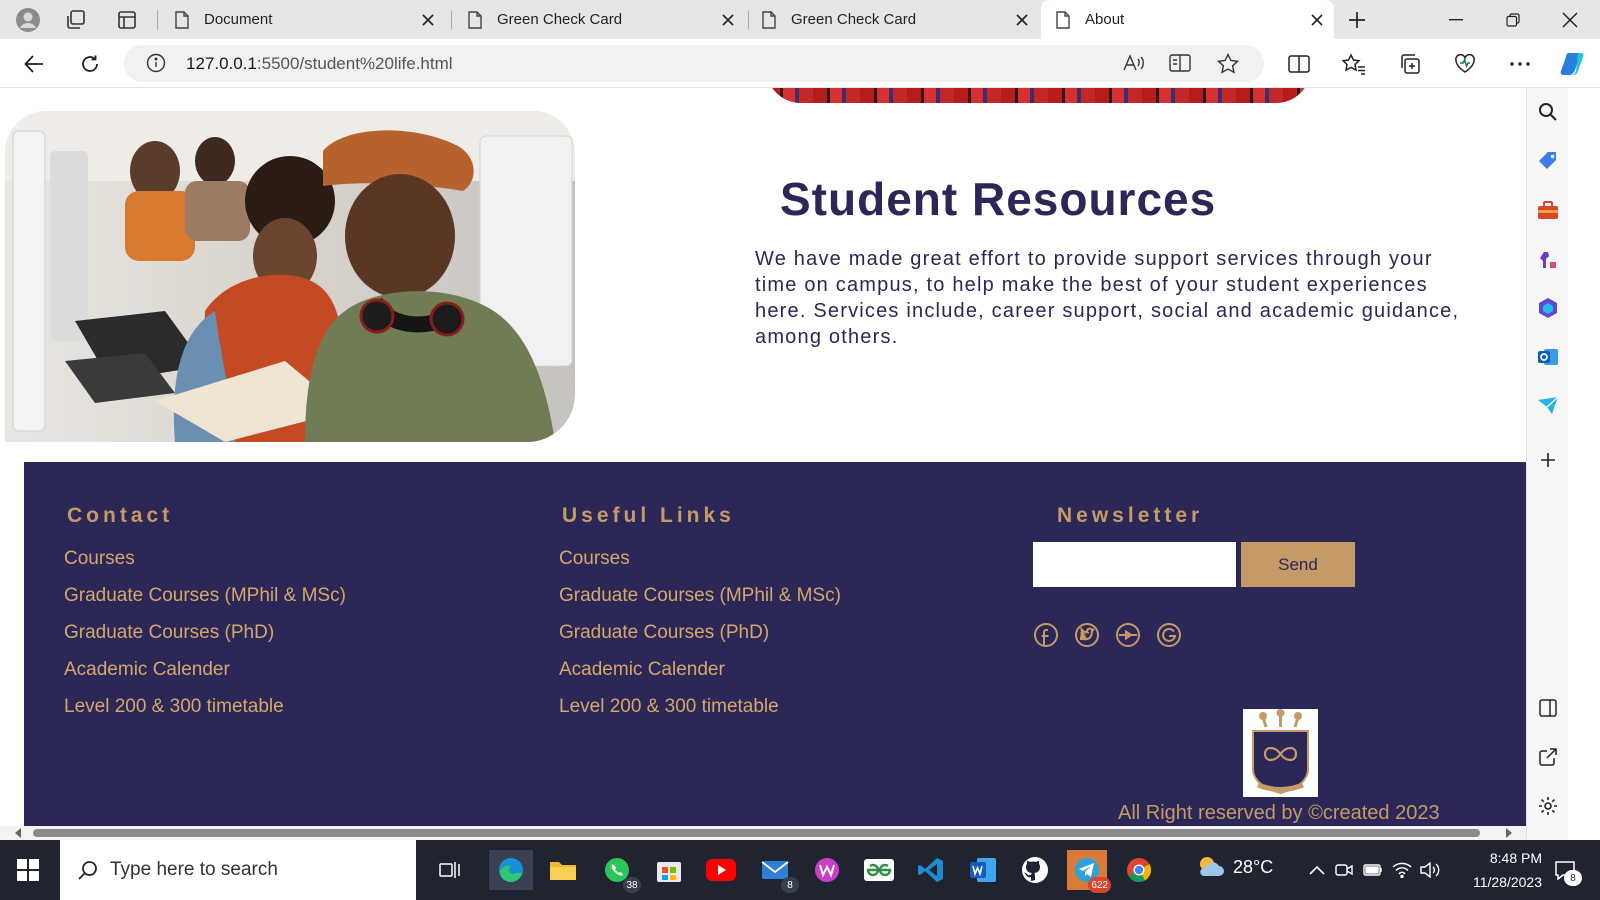  What do you see at coordinates (1344, 870) in the screenshot?
I see `meet-now-icon` at bounding box center [1344, 870].